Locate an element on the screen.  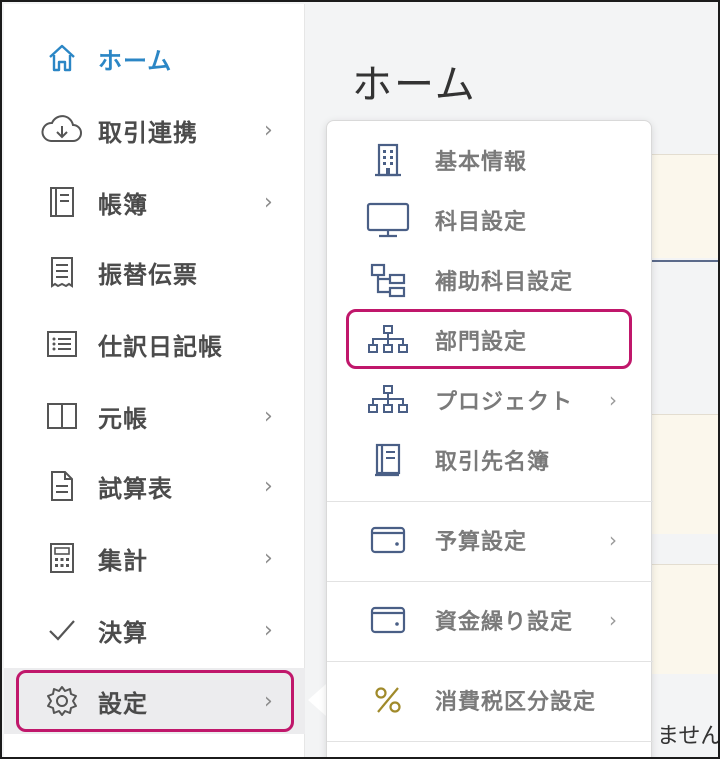
building-icon is located at coordinates (388, 160).